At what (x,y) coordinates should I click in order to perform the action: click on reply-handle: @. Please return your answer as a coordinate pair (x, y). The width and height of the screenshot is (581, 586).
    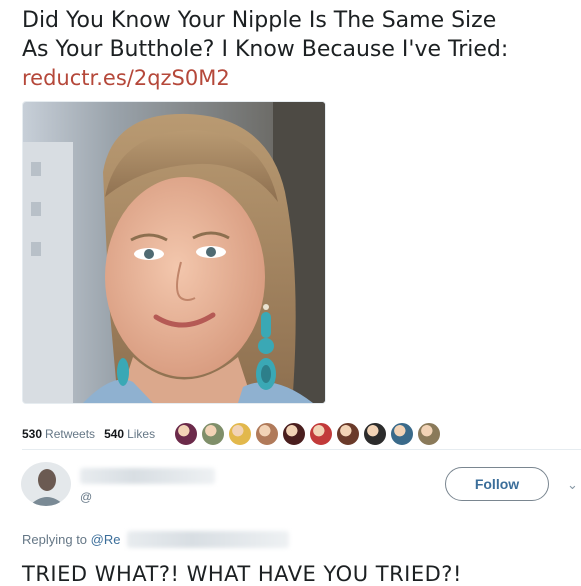
    Looking at the image, I should click on (86, 497).